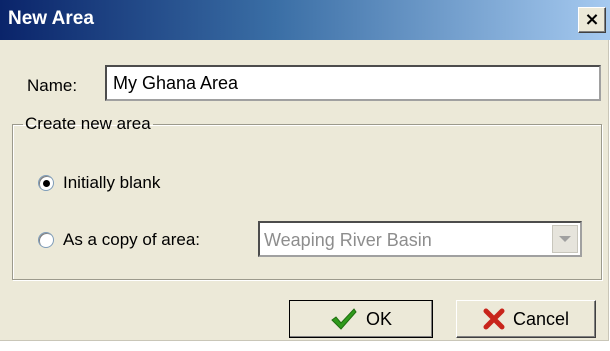 The image size is (610, 351). I want to click on dialog-title: New Area, so click(51, 18).